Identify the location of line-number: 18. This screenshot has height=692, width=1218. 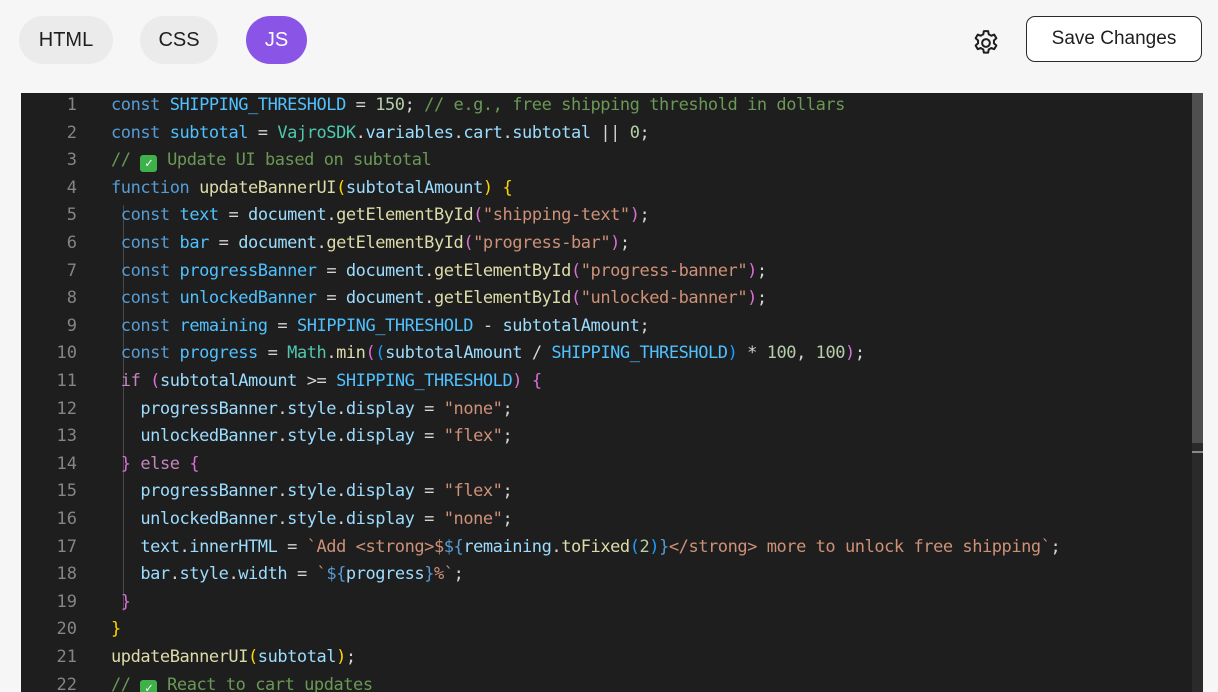
(66, 574).